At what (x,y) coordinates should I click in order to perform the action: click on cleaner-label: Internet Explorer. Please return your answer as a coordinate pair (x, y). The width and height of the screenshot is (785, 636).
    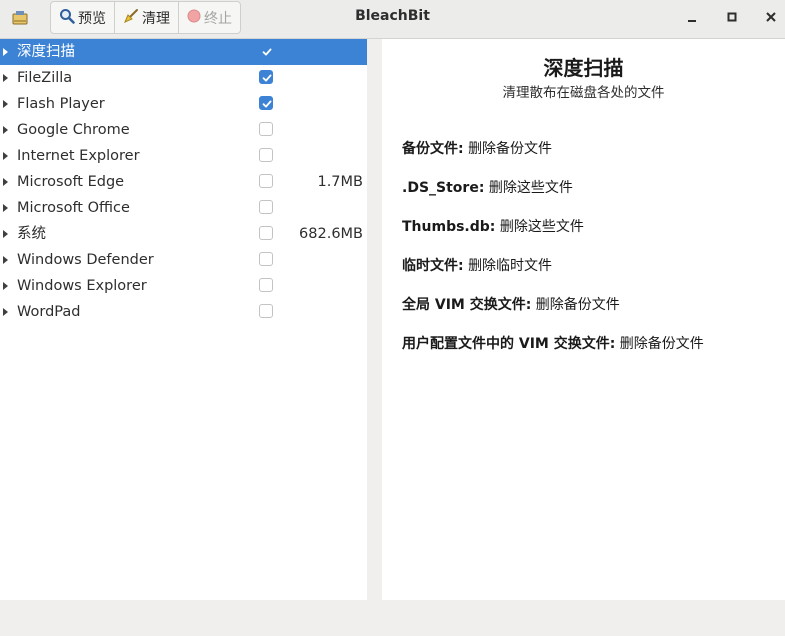
    Looking at the image, I should click on (78, 156).